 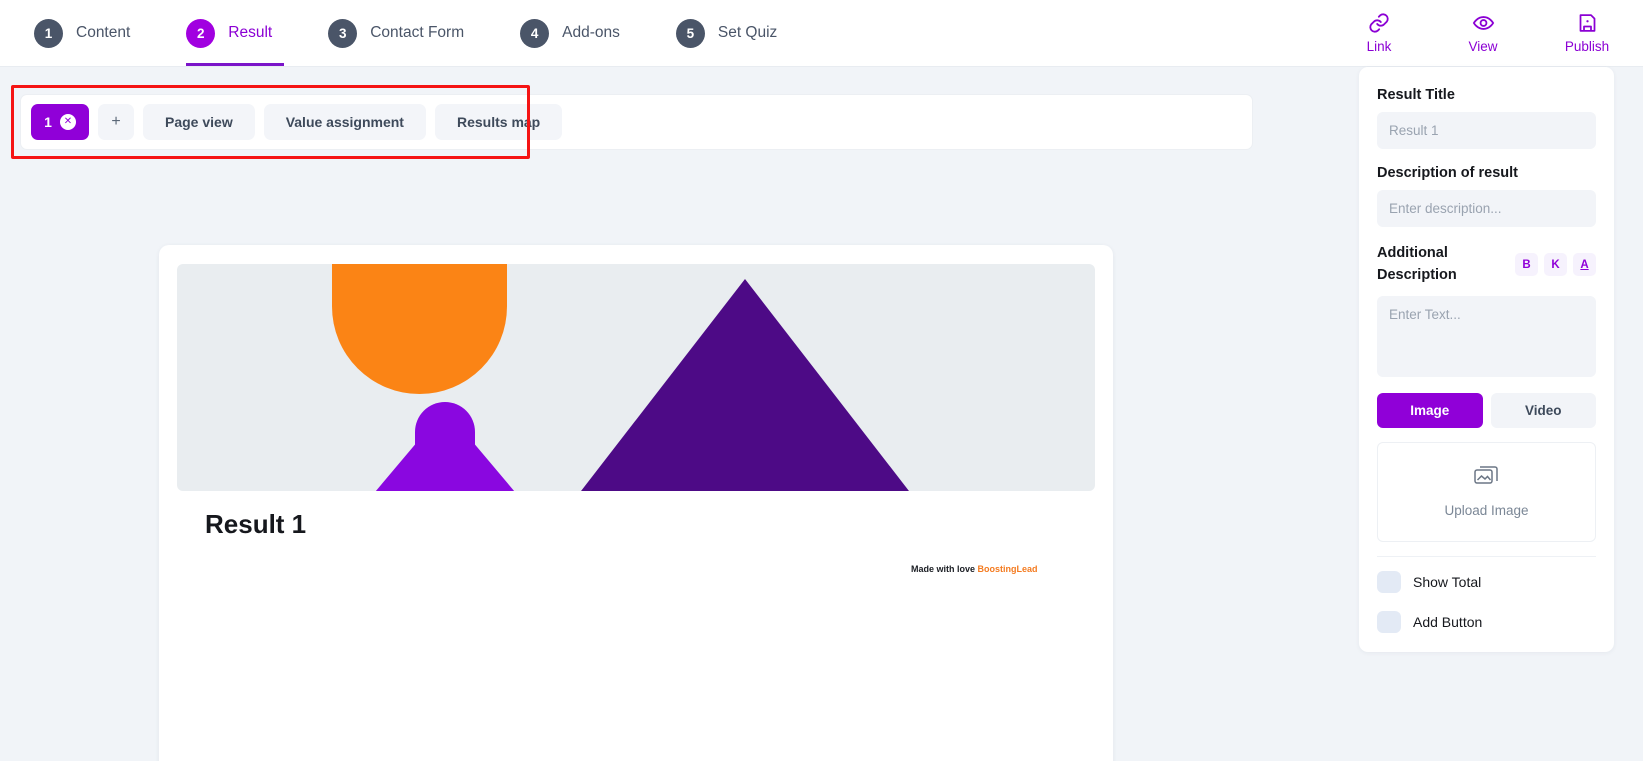 What do you see at coordinates (1447, 173) in the screenshot?
I see `description-label: Description of result` at bounding box center [1447, 173].